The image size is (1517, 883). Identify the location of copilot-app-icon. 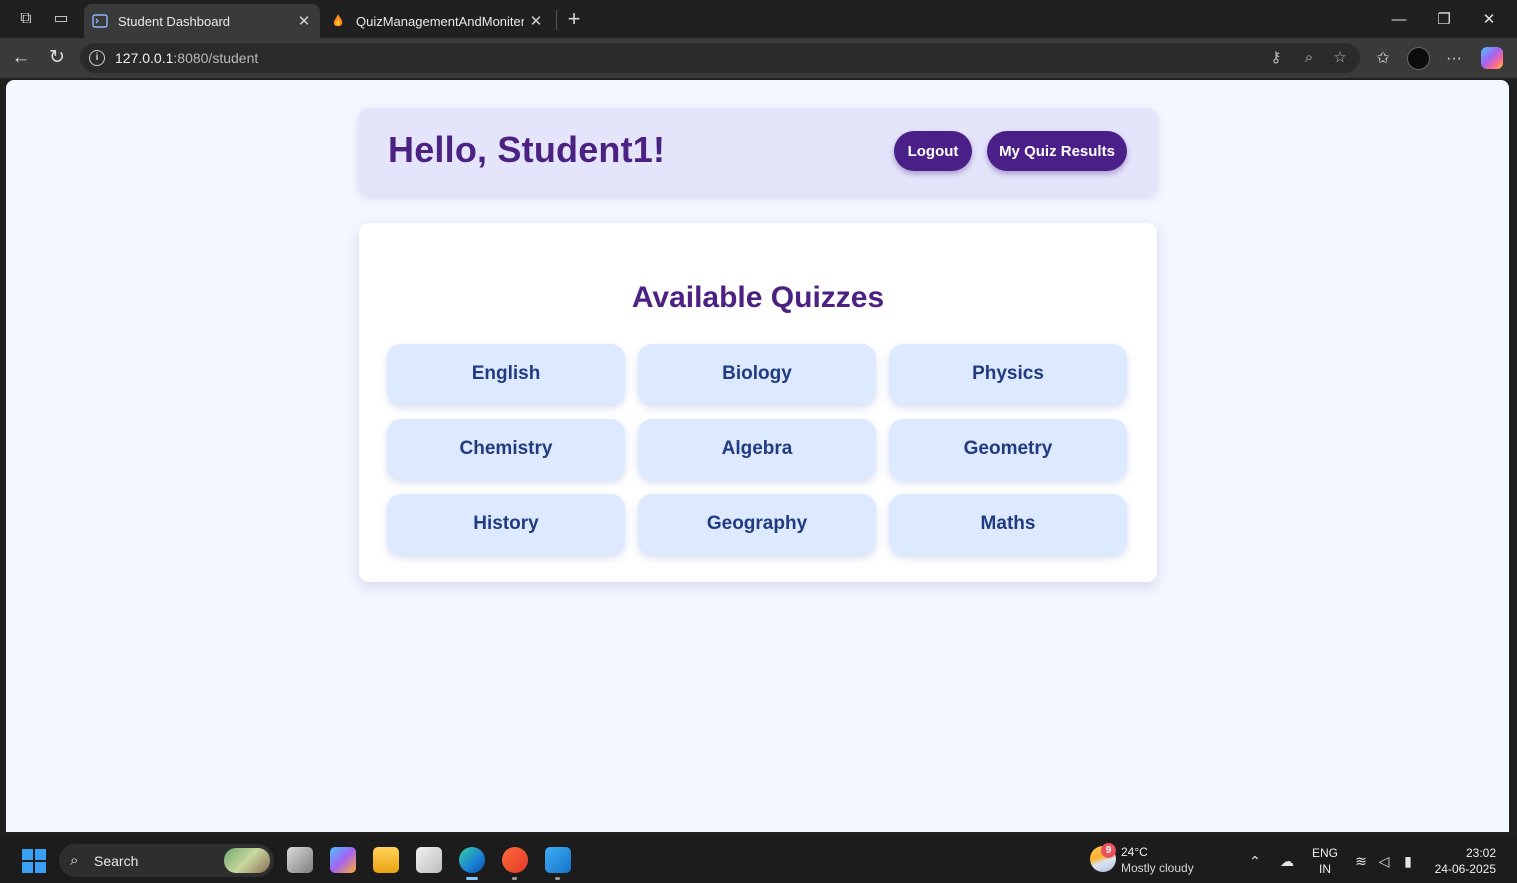
(343, 860).